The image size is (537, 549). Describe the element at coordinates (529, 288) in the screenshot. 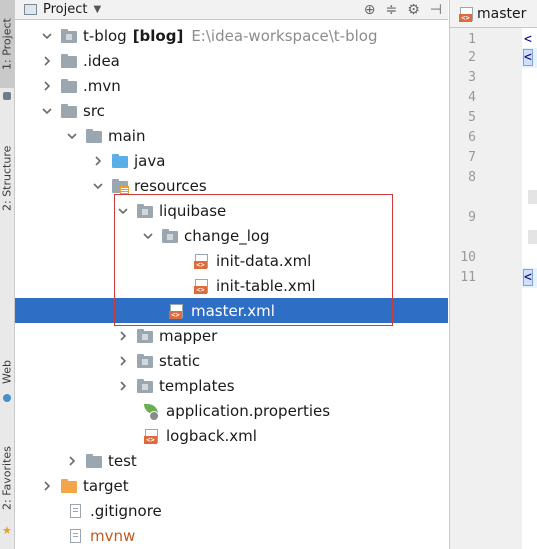

I see `code-area: < < <` at that location.